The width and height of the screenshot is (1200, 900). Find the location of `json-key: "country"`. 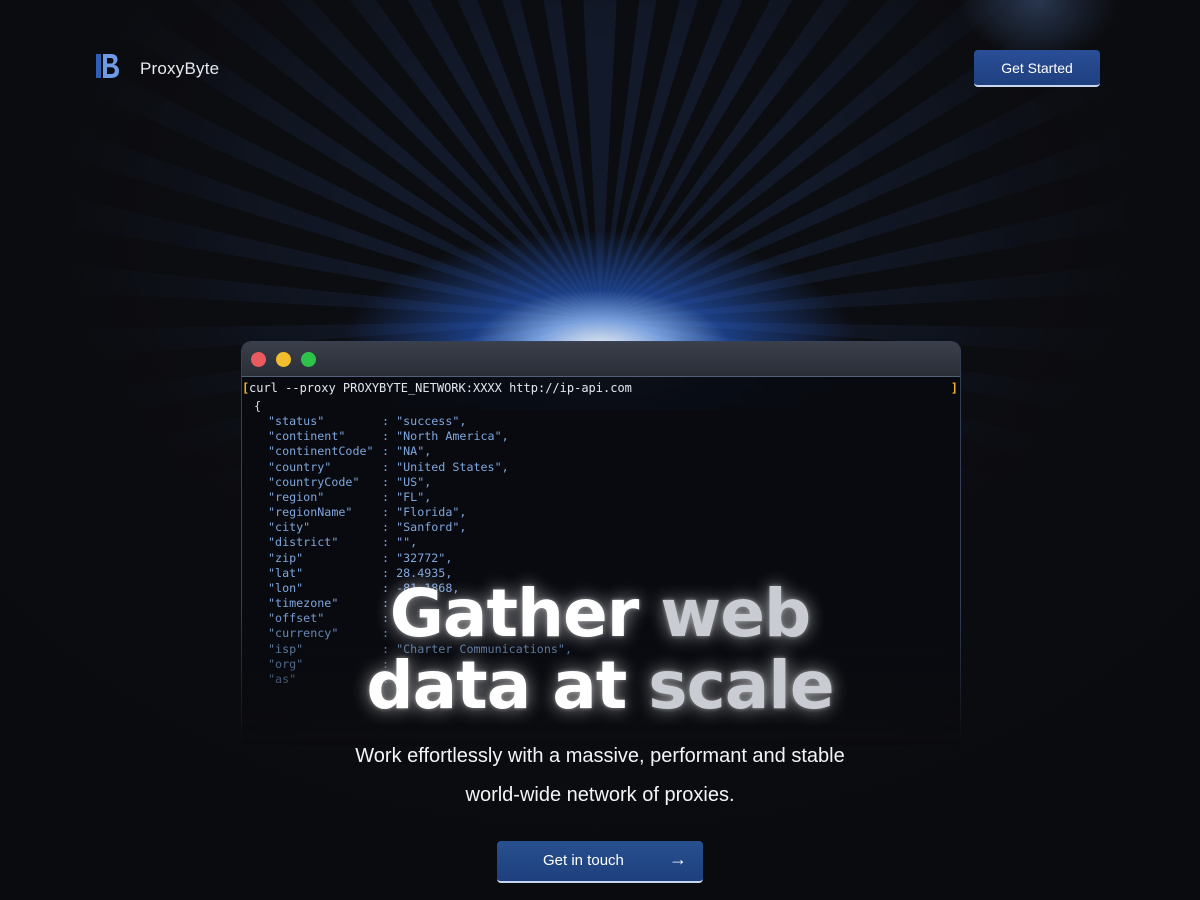

json-key: "country" is located at coordinates (300, 466).